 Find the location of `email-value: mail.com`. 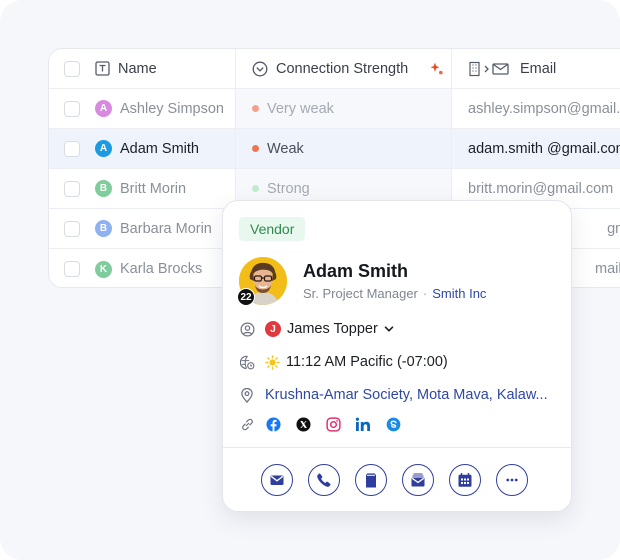

email-value: mail.com is located at coordinates (607, 269).